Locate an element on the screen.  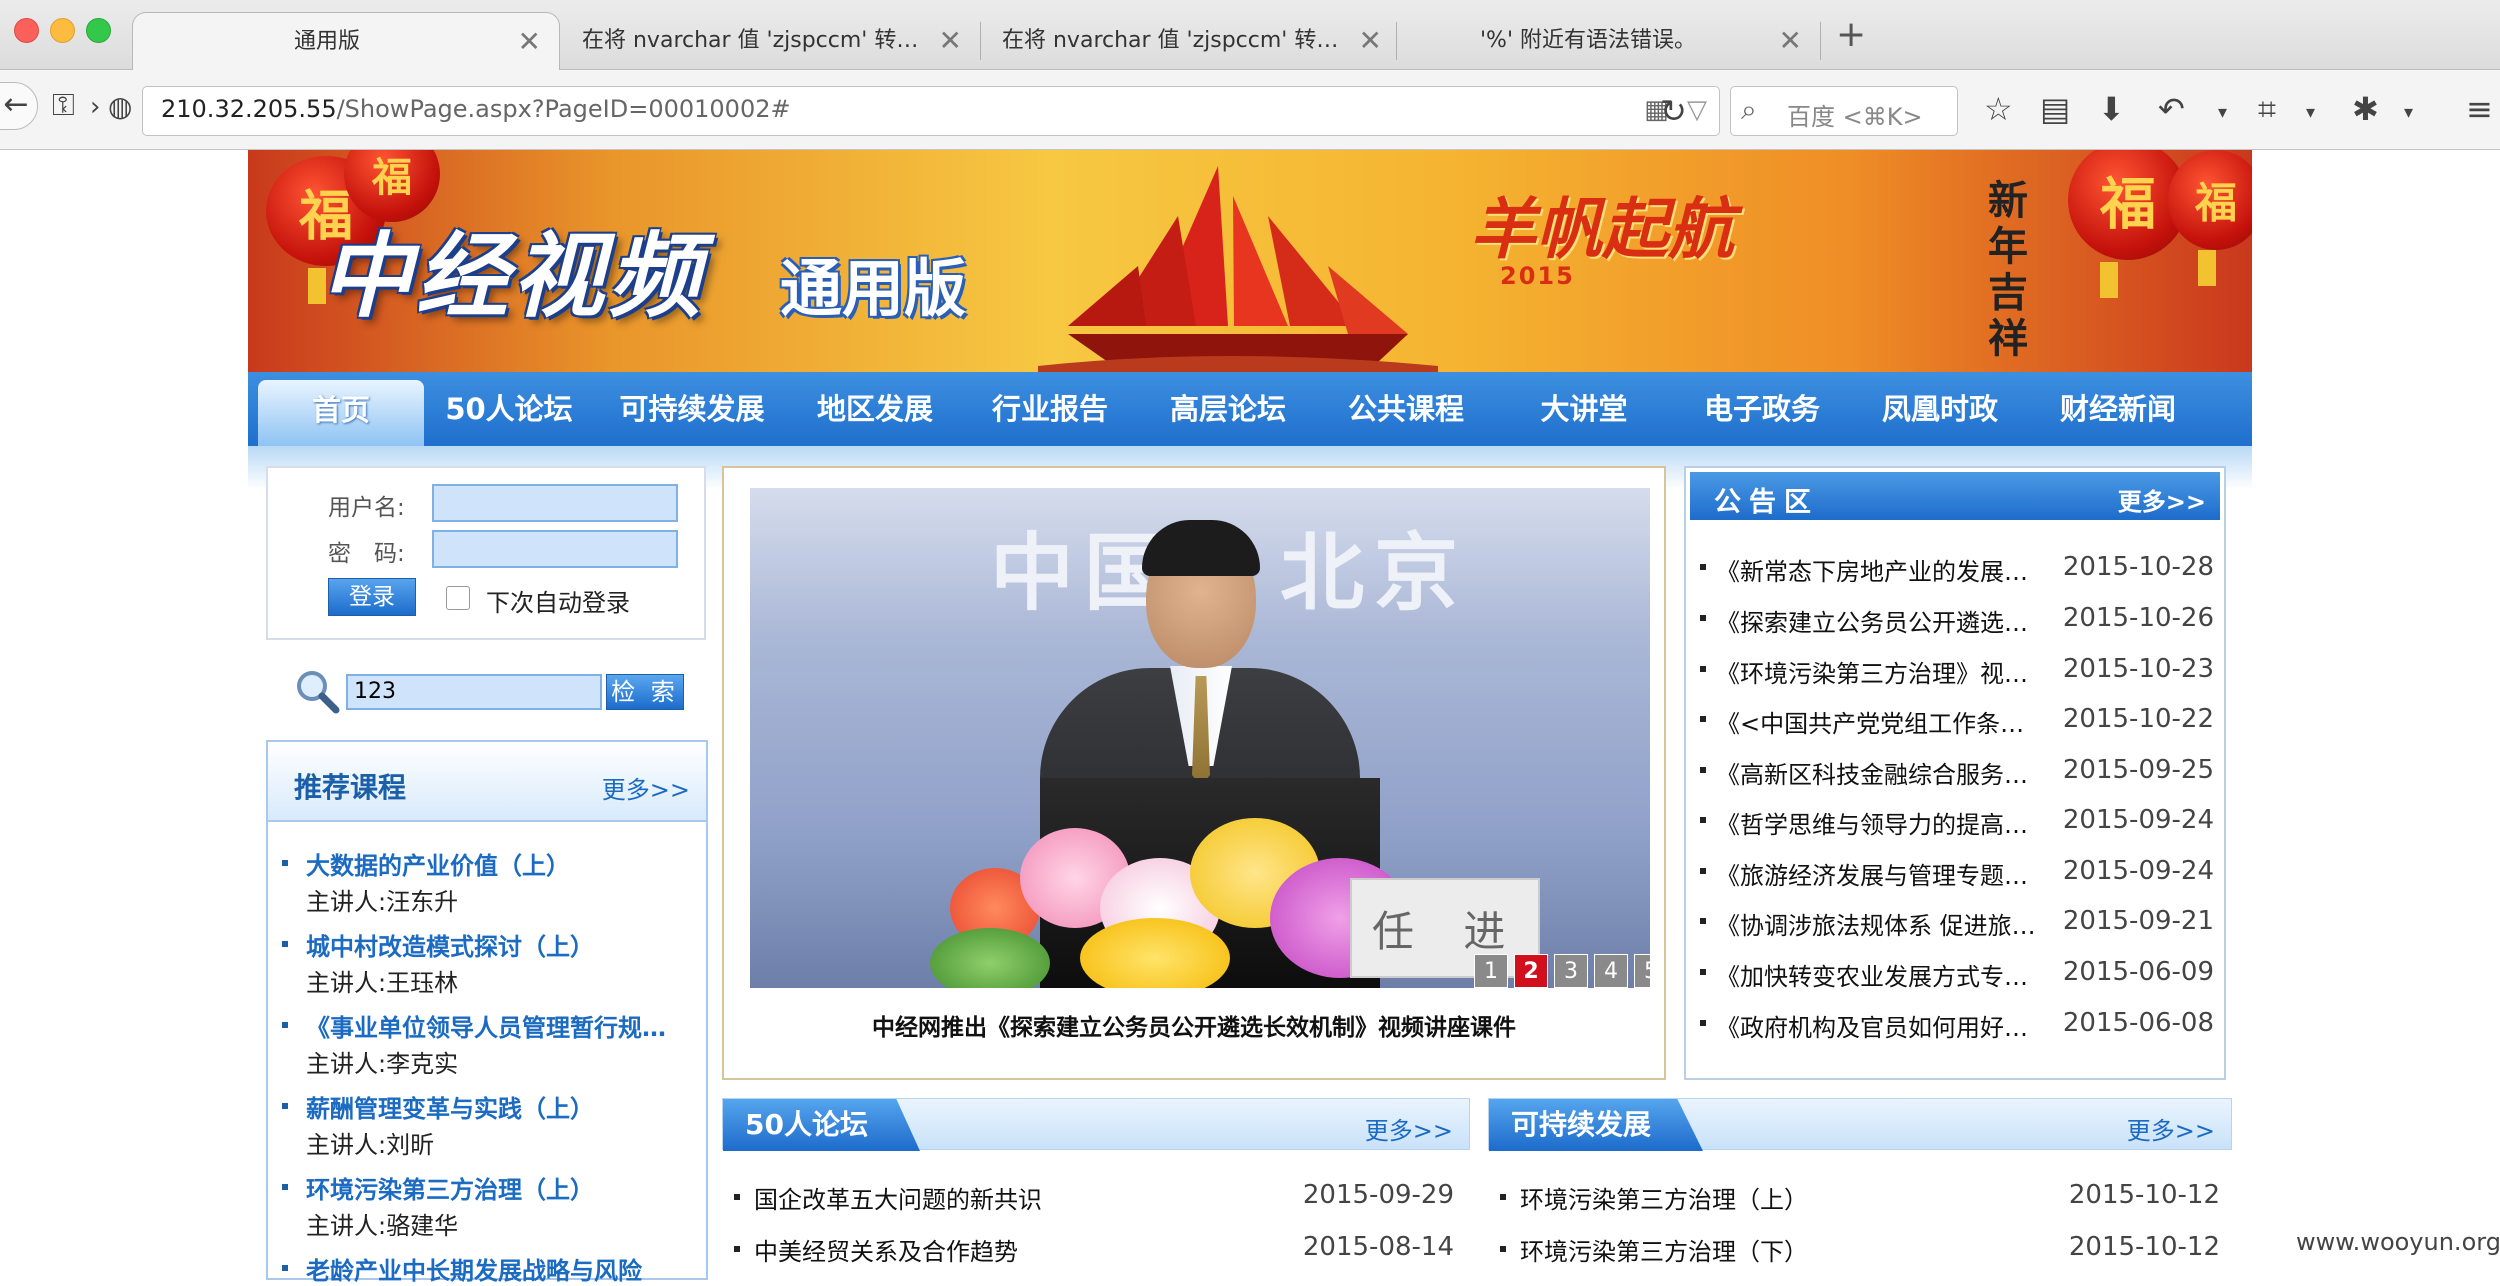
announcement-title: 《探索建立公务员公开遴选长效机制》 is located at coordinates (1881, 620).